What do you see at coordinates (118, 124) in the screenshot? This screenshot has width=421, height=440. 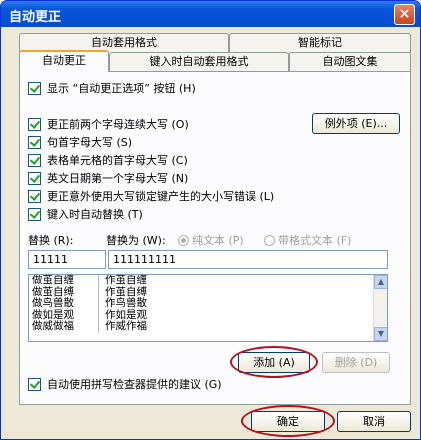 I see `checkbox-label: 更正前两个字母连续大写 (O)` at bounding box center [118, 124].